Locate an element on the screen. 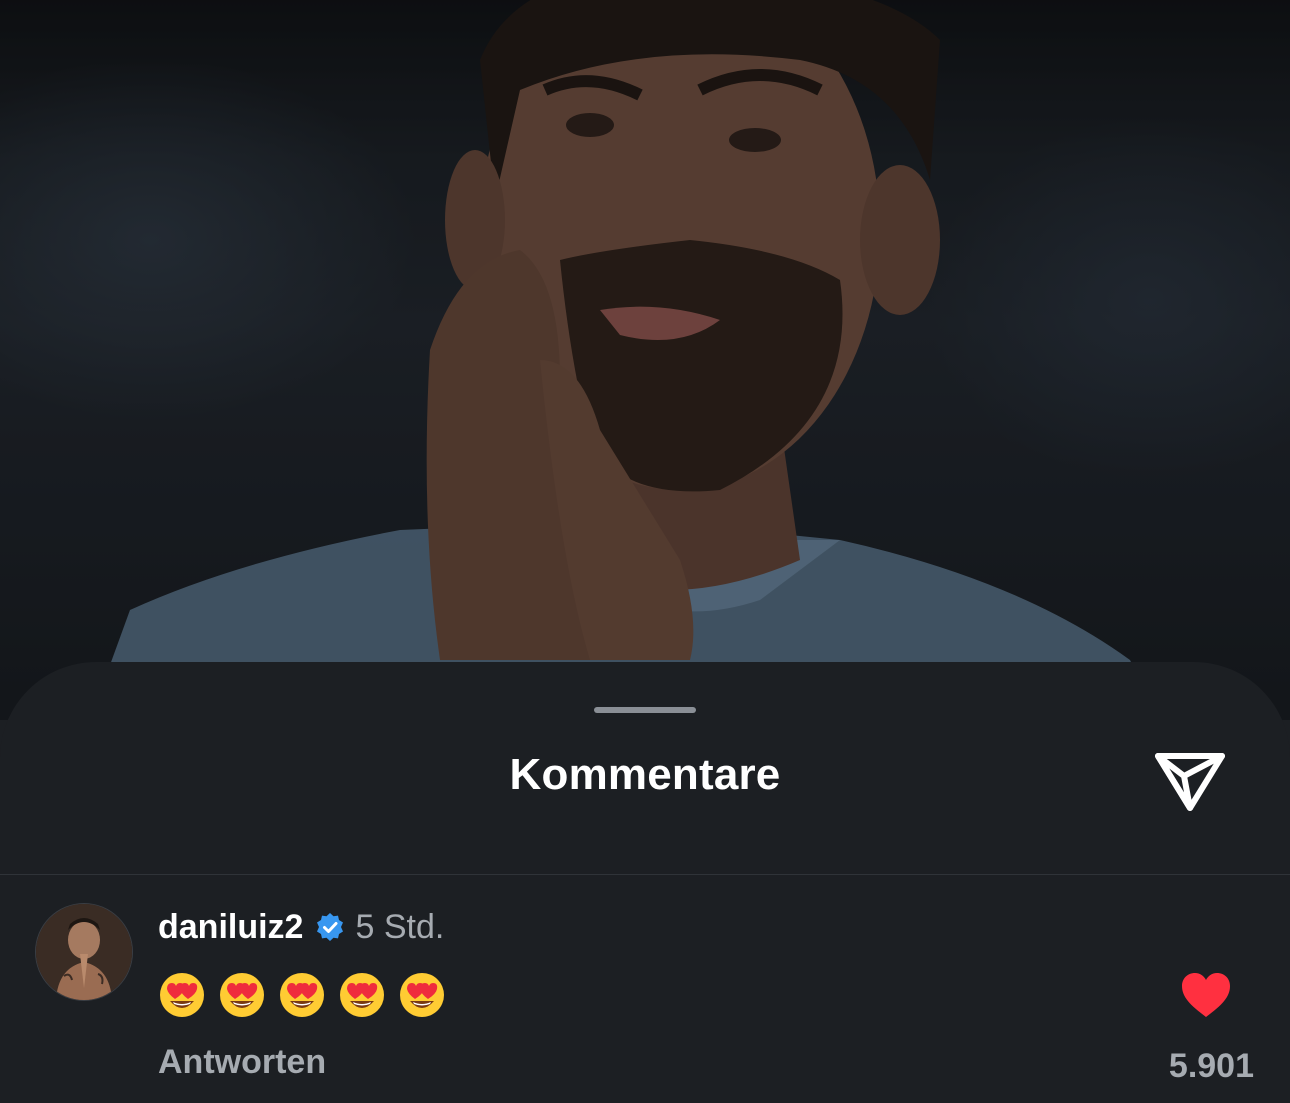  avatar-image is located at coordinates (84, 952).